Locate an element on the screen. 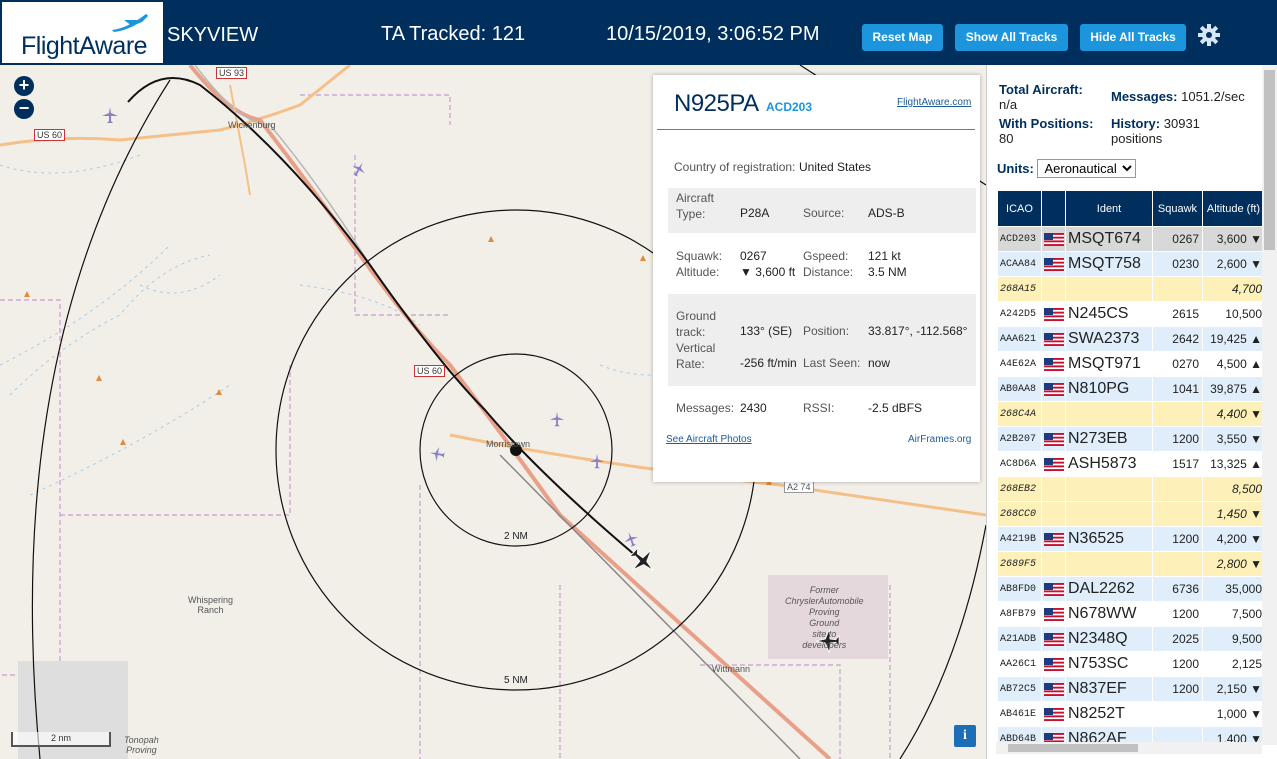 The width and height of the screenshot is (1277, 759). vertical-scrollbar-thumb is located at coordinates (1269, 160).